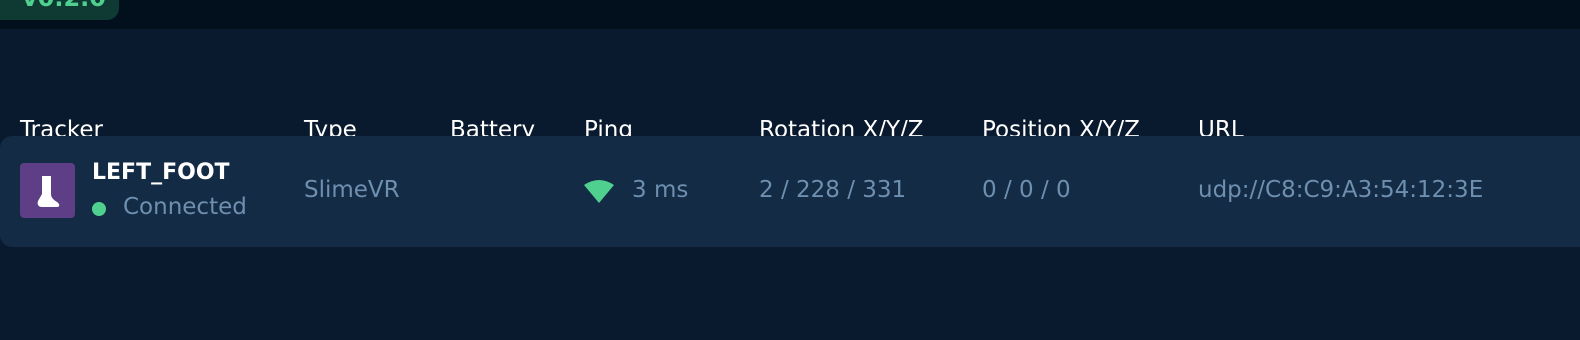  What do you see at coordinates (352, 190) in the screenshot?
I see `tracker-type: SlimeVR` at bounding box center [352, 190].